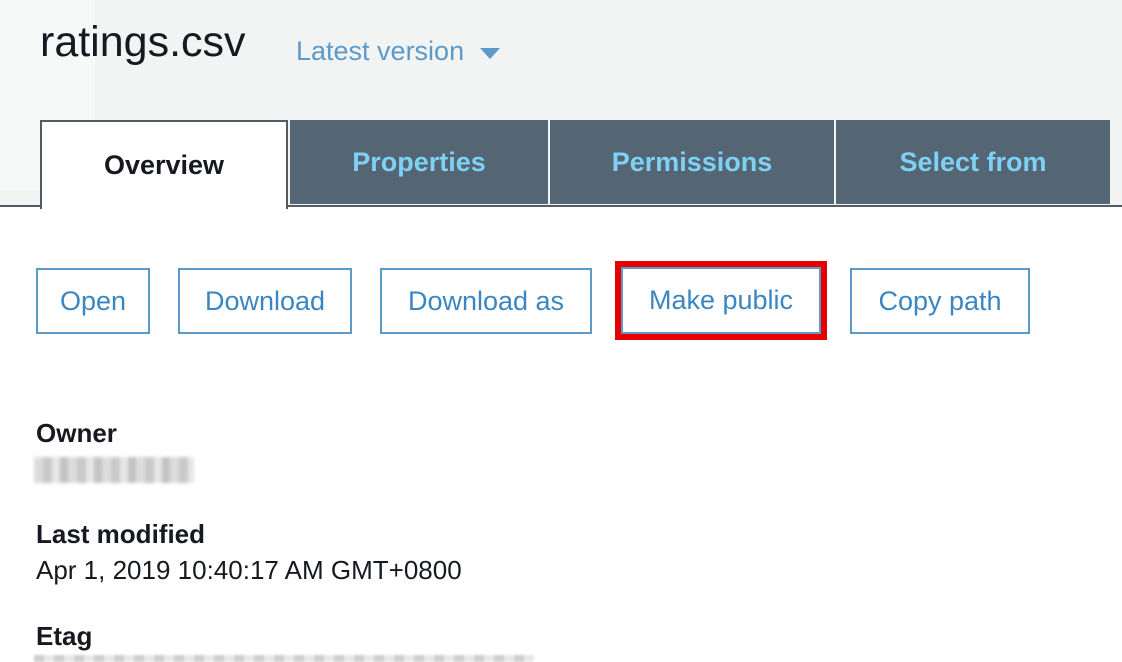 This screenshot has width=1122, height=662. What do you see at coordinates (284, 658) in the screenshot?
I see `etag-value-redacted` at bounding box center [284, 658].